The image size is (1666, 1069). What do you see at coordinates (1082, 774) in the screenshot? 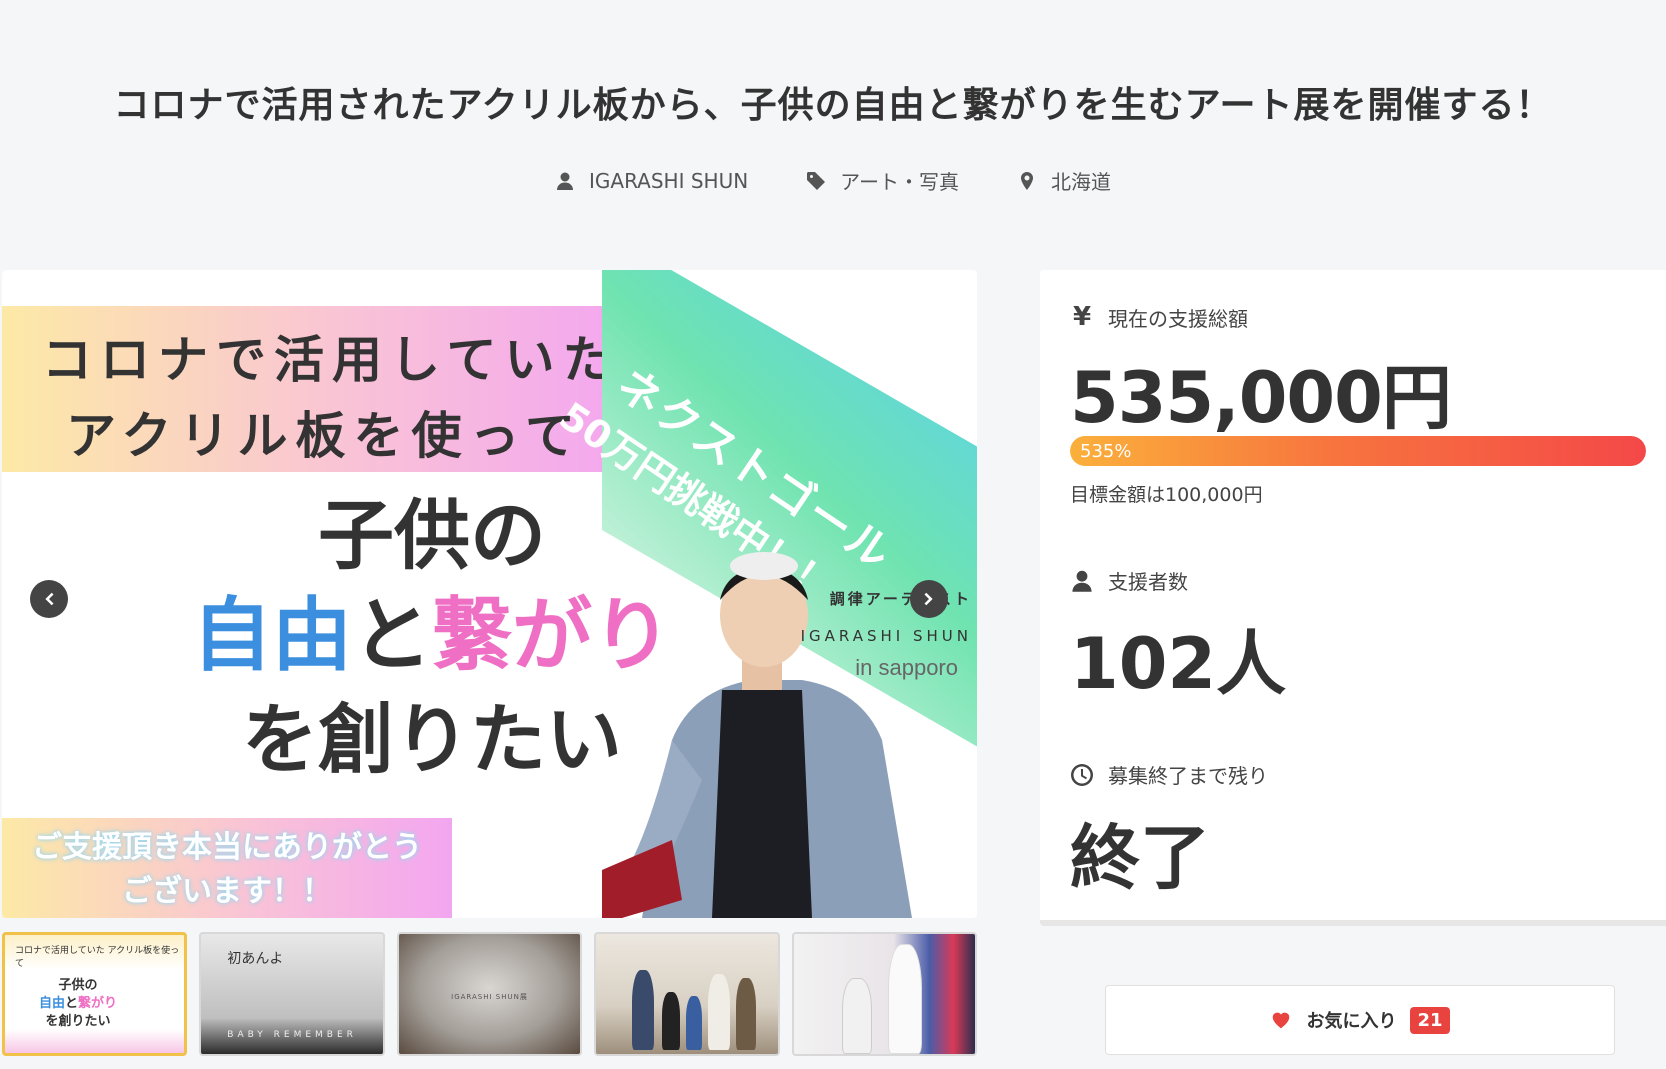
I see `clock-icon` at bounding box center [1082, 774].